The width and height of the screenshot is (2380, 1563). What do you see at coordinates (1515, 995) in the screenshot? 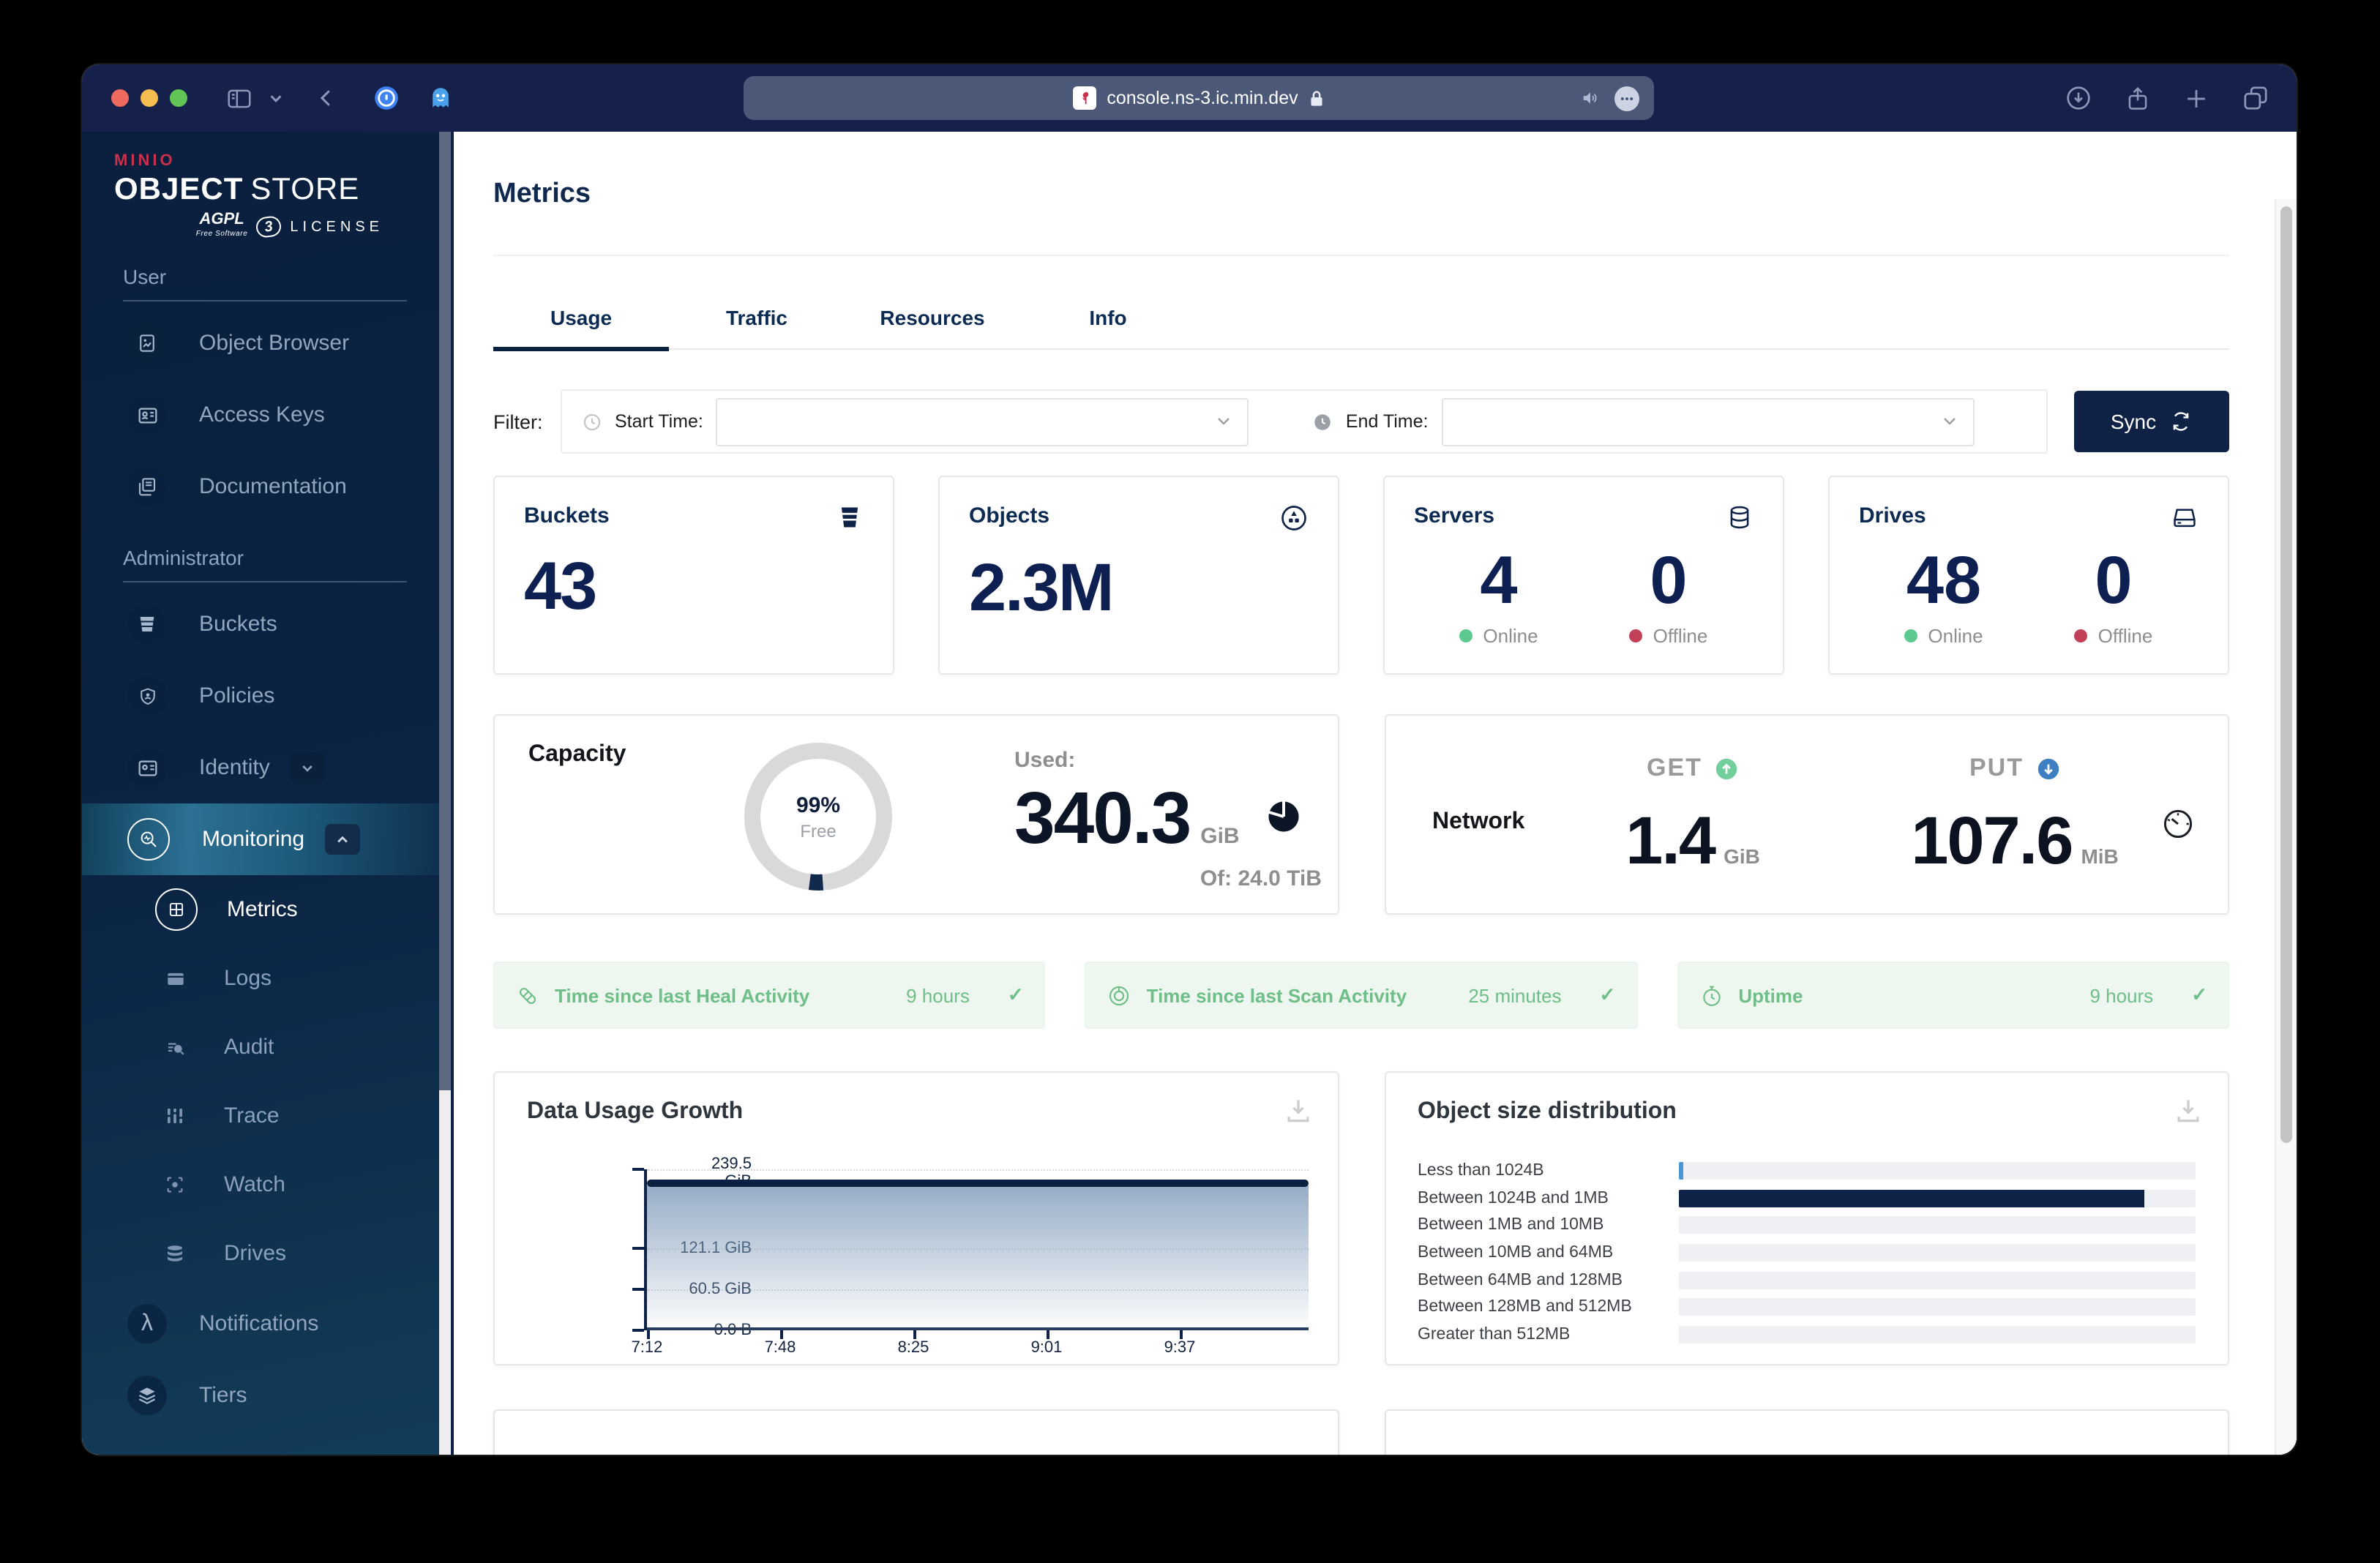
I see `status-value: 25 minutes` at bounding box center [1515, 995].